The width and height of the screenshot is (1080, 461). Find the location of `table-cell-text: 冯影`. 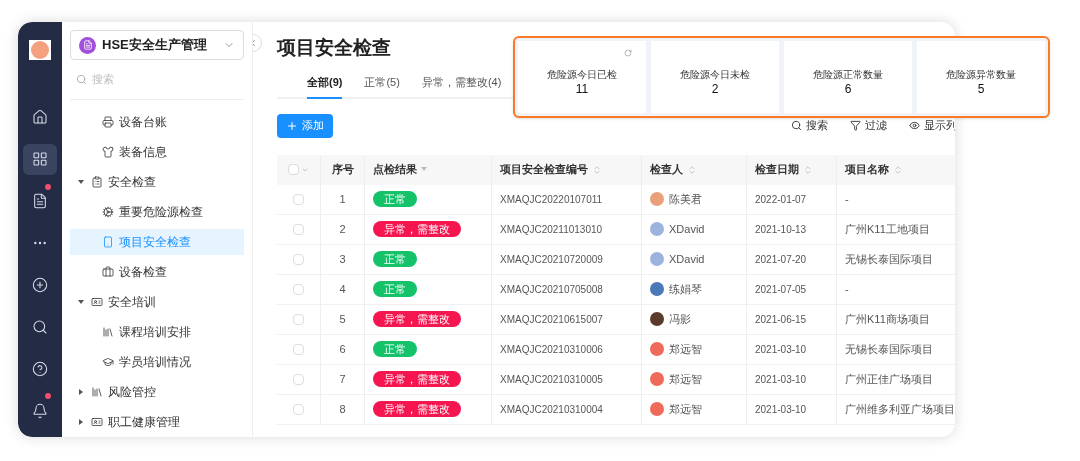

table-cell-text: 冯影 is located at coordinates (680, 319).